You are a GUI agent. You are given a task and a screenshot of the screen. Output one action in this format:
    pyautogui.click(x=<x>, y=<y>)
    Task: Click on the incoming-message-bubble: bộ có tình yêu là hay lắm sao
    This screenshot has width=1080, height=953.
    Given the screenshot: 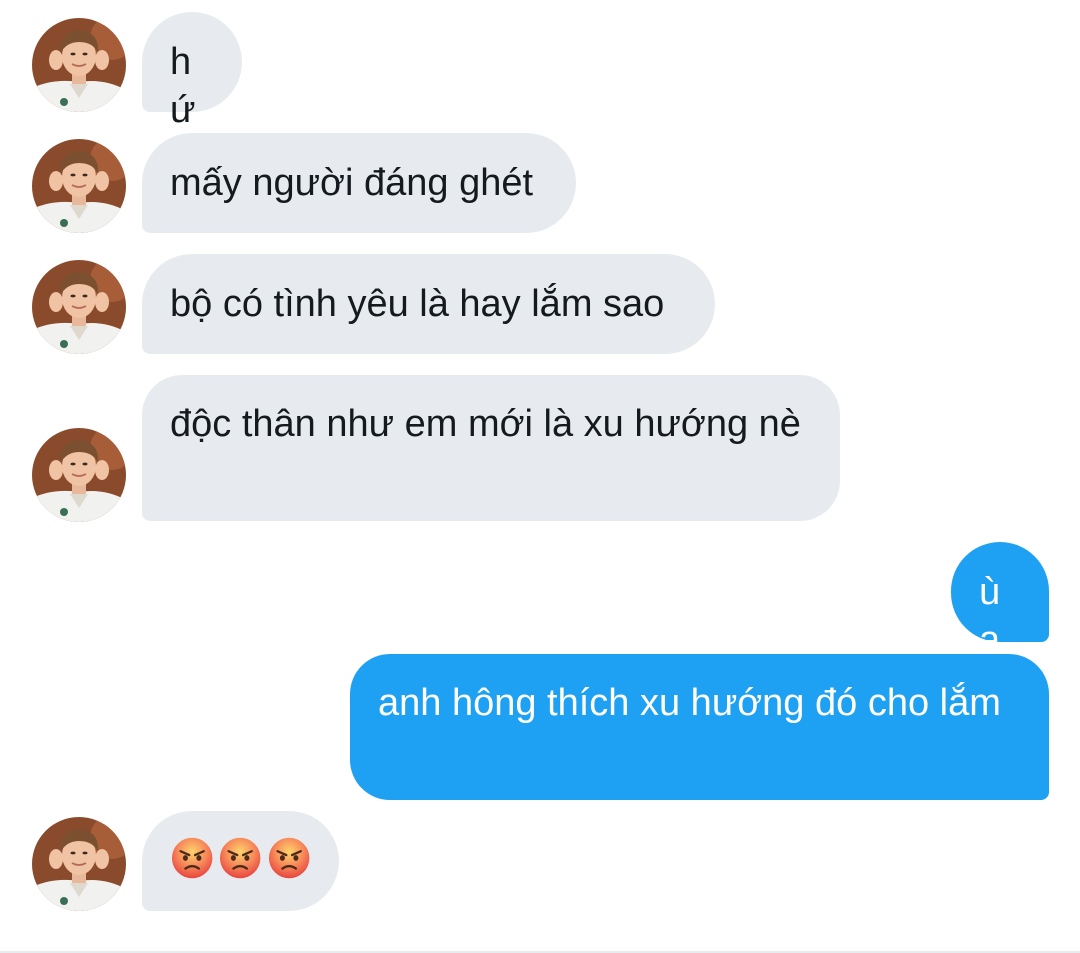 What is the action you would take?
    pyautogui.click(x=428, y=304)
    